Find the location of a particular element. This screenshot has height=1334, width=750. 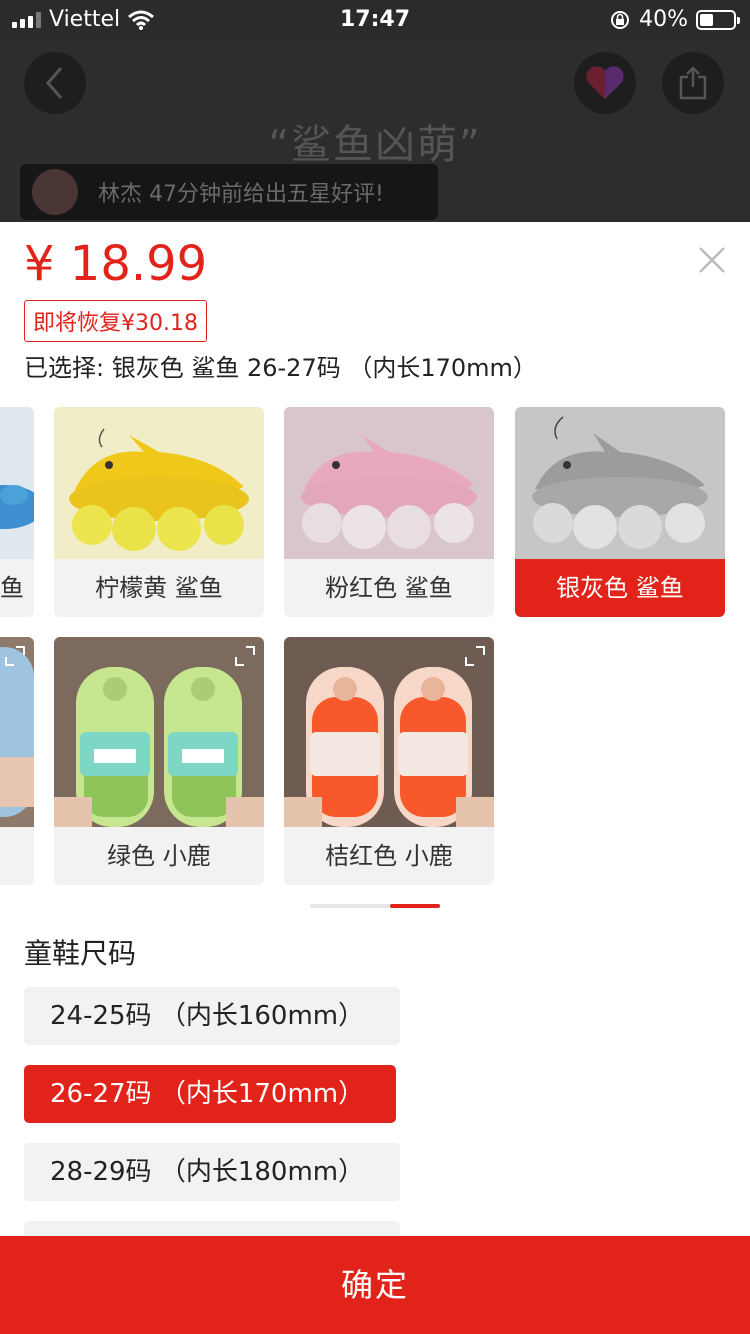

avatar is located at coordinates (55, 192).